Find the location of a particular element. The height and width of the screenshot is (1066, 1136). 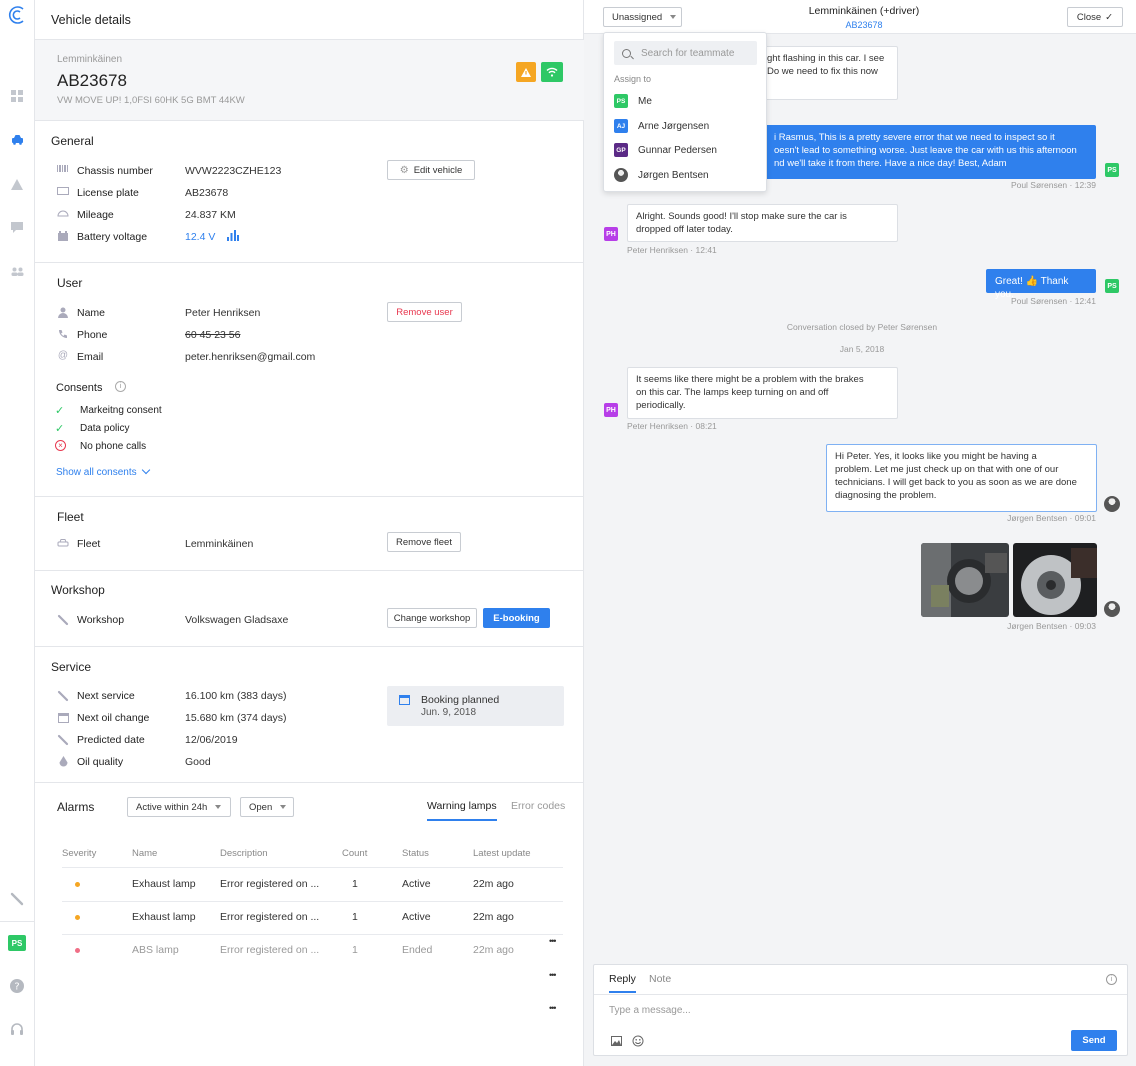

message-meta: Poul Sørensen · 12:39 is located at coordinates (1053, 185).